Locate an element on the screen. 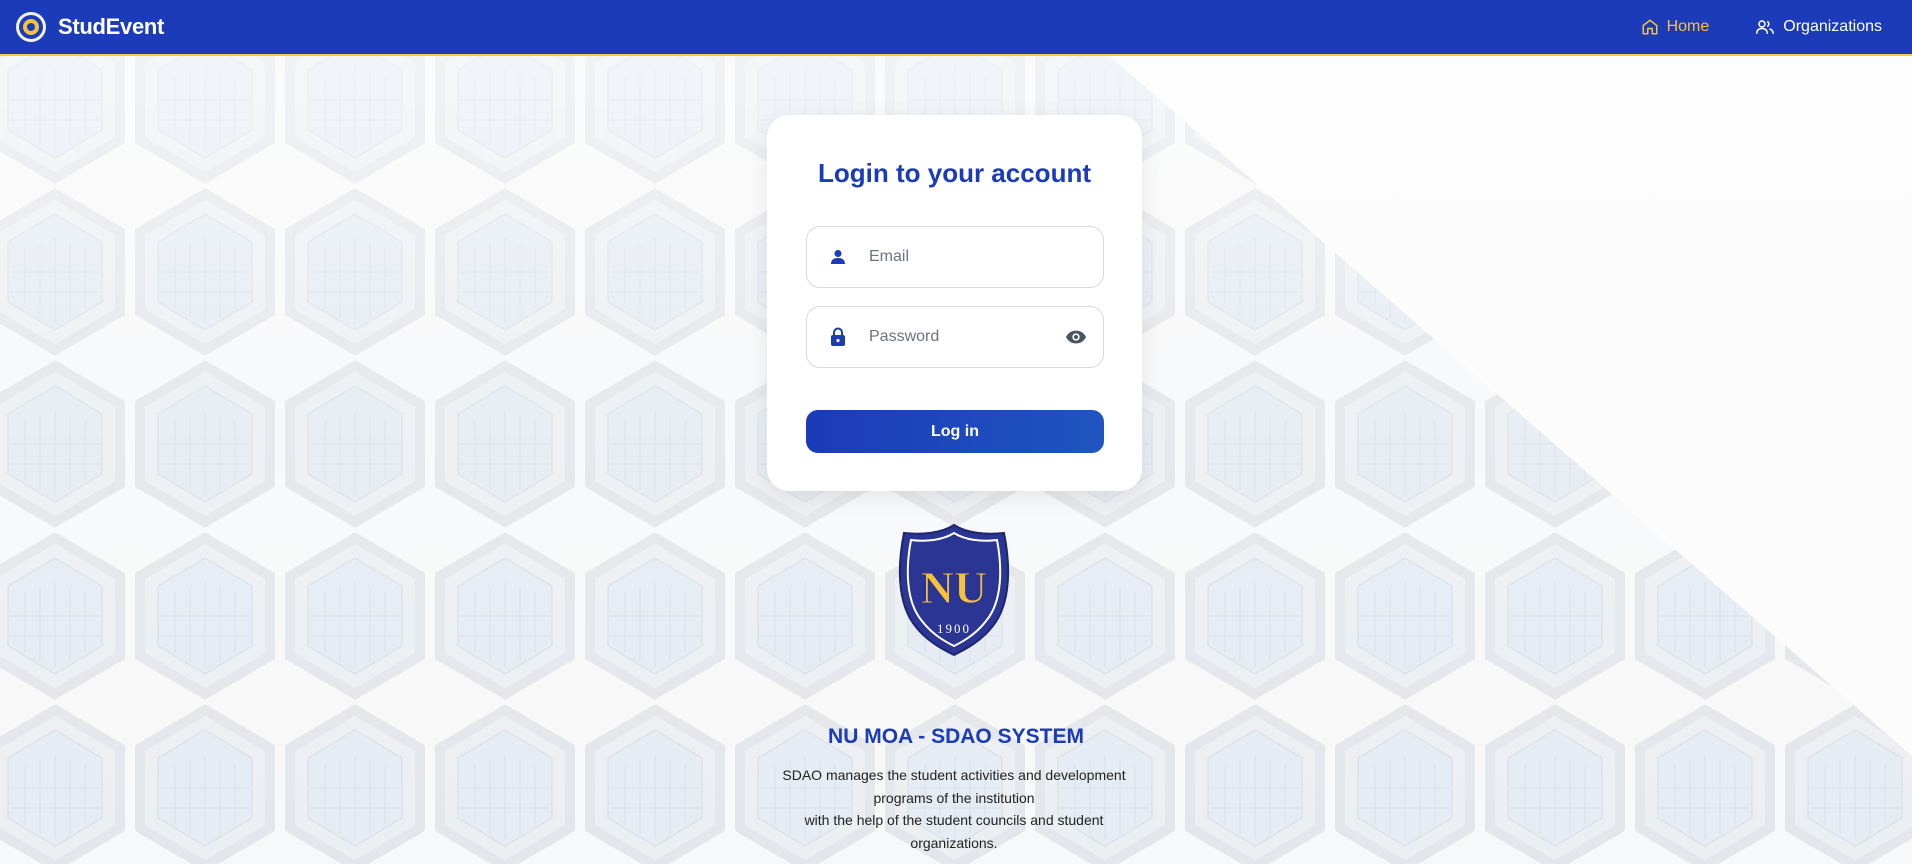 This screenshot has width=1912, height=864. university-crest: NU 1900 is located at coordinates (954, 590).